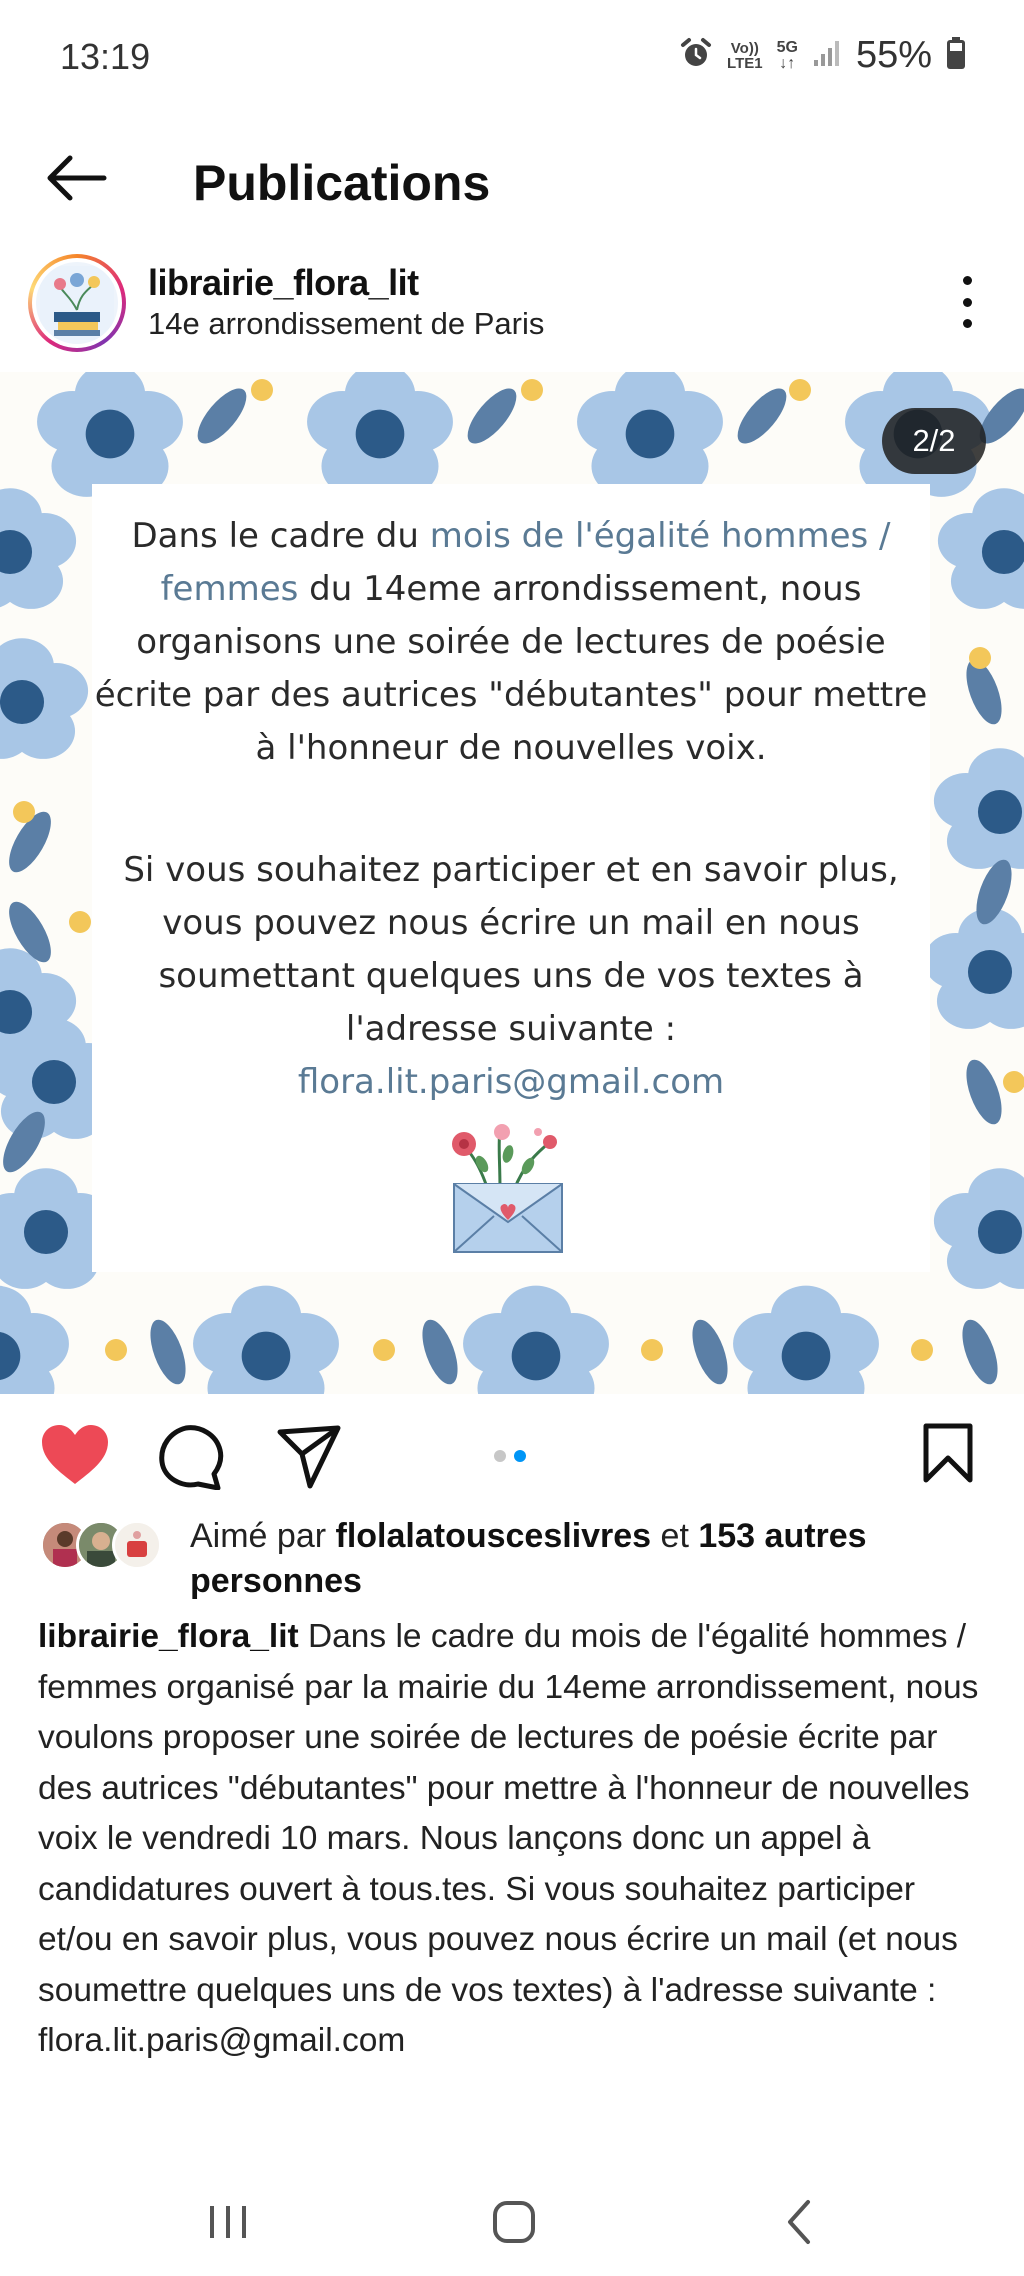 The width and height of the screenshot is (1024, 2276). I want to click on bookmark-icon, so click(948, 1453).